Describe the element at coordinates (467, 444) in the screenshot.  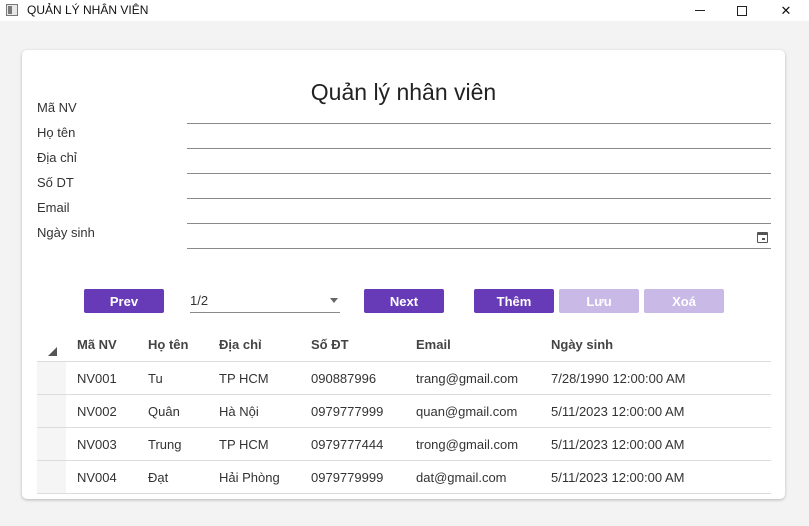
I see `cell-email: trong@gmail.com` at that location.